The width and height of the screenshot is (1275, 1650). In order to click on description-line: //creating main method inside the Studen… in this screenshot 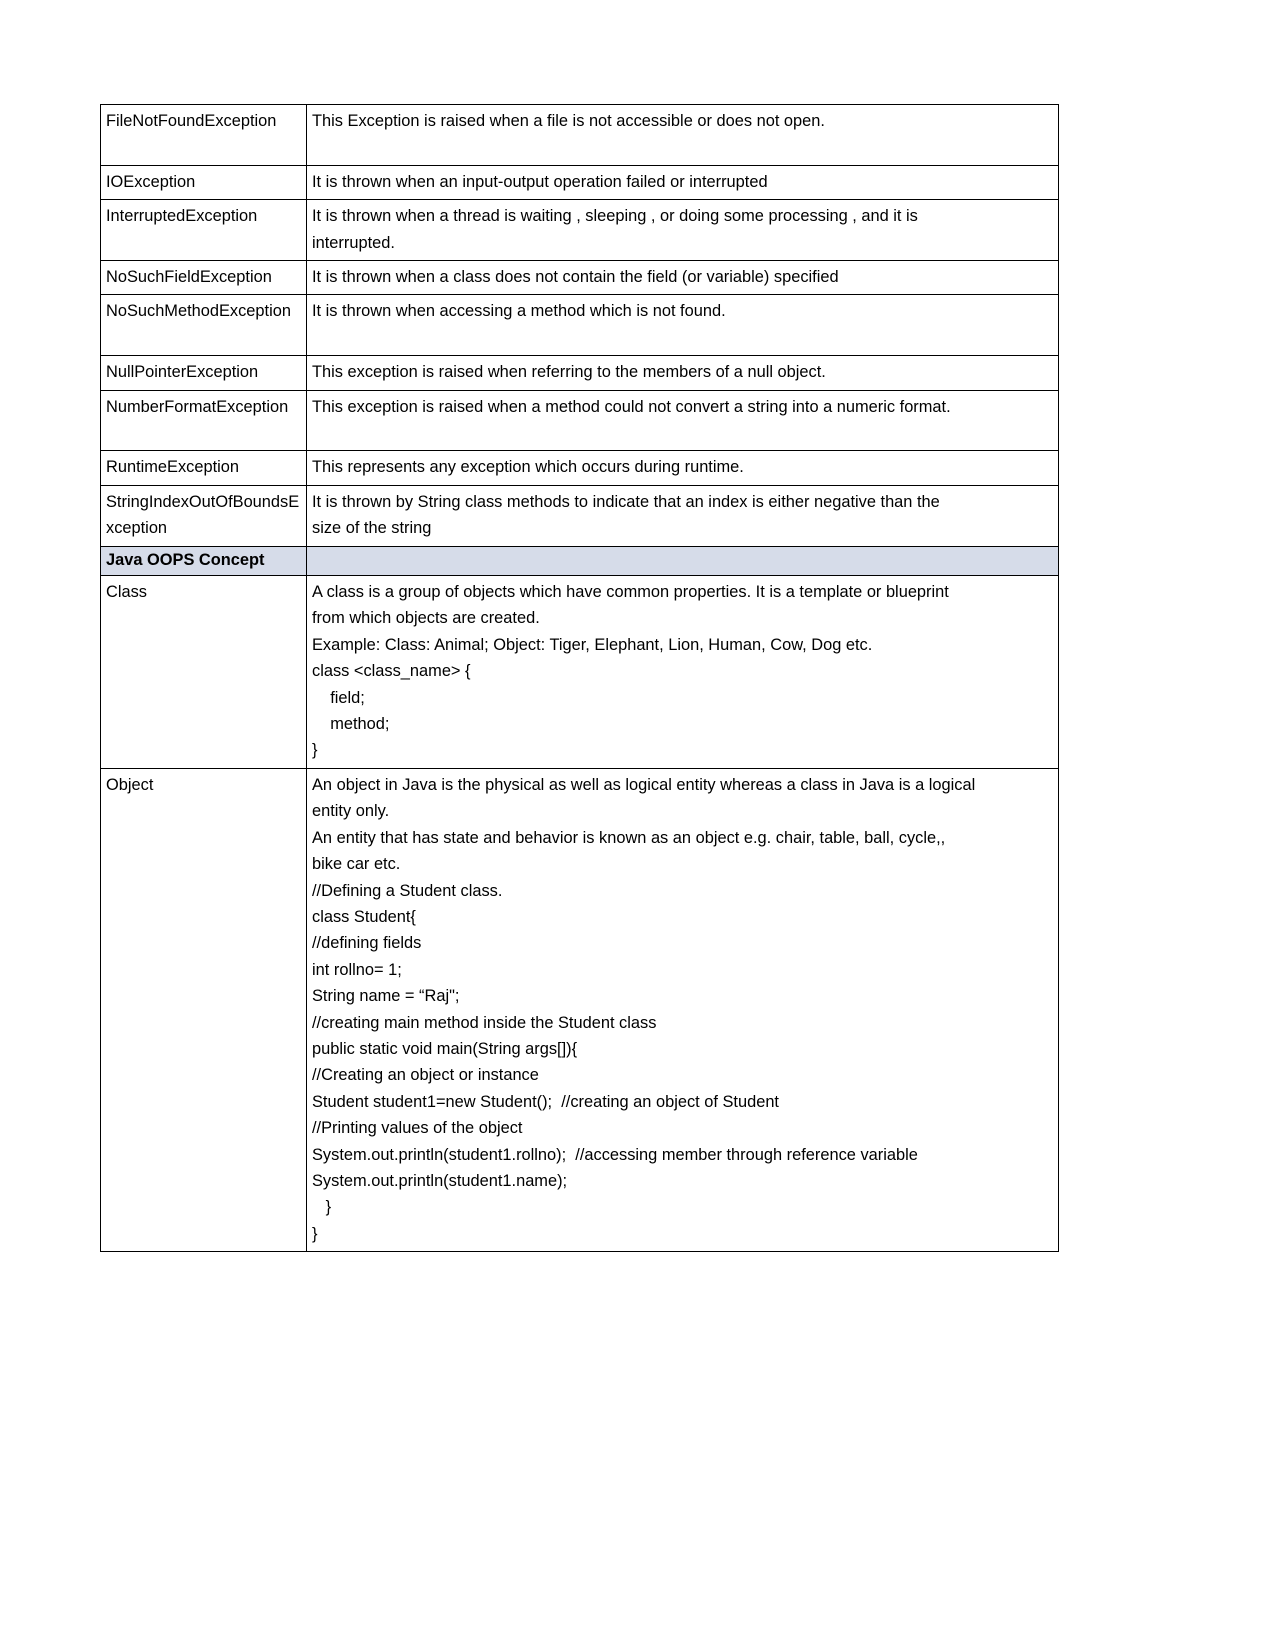, I will do `click(484, 1022)`.